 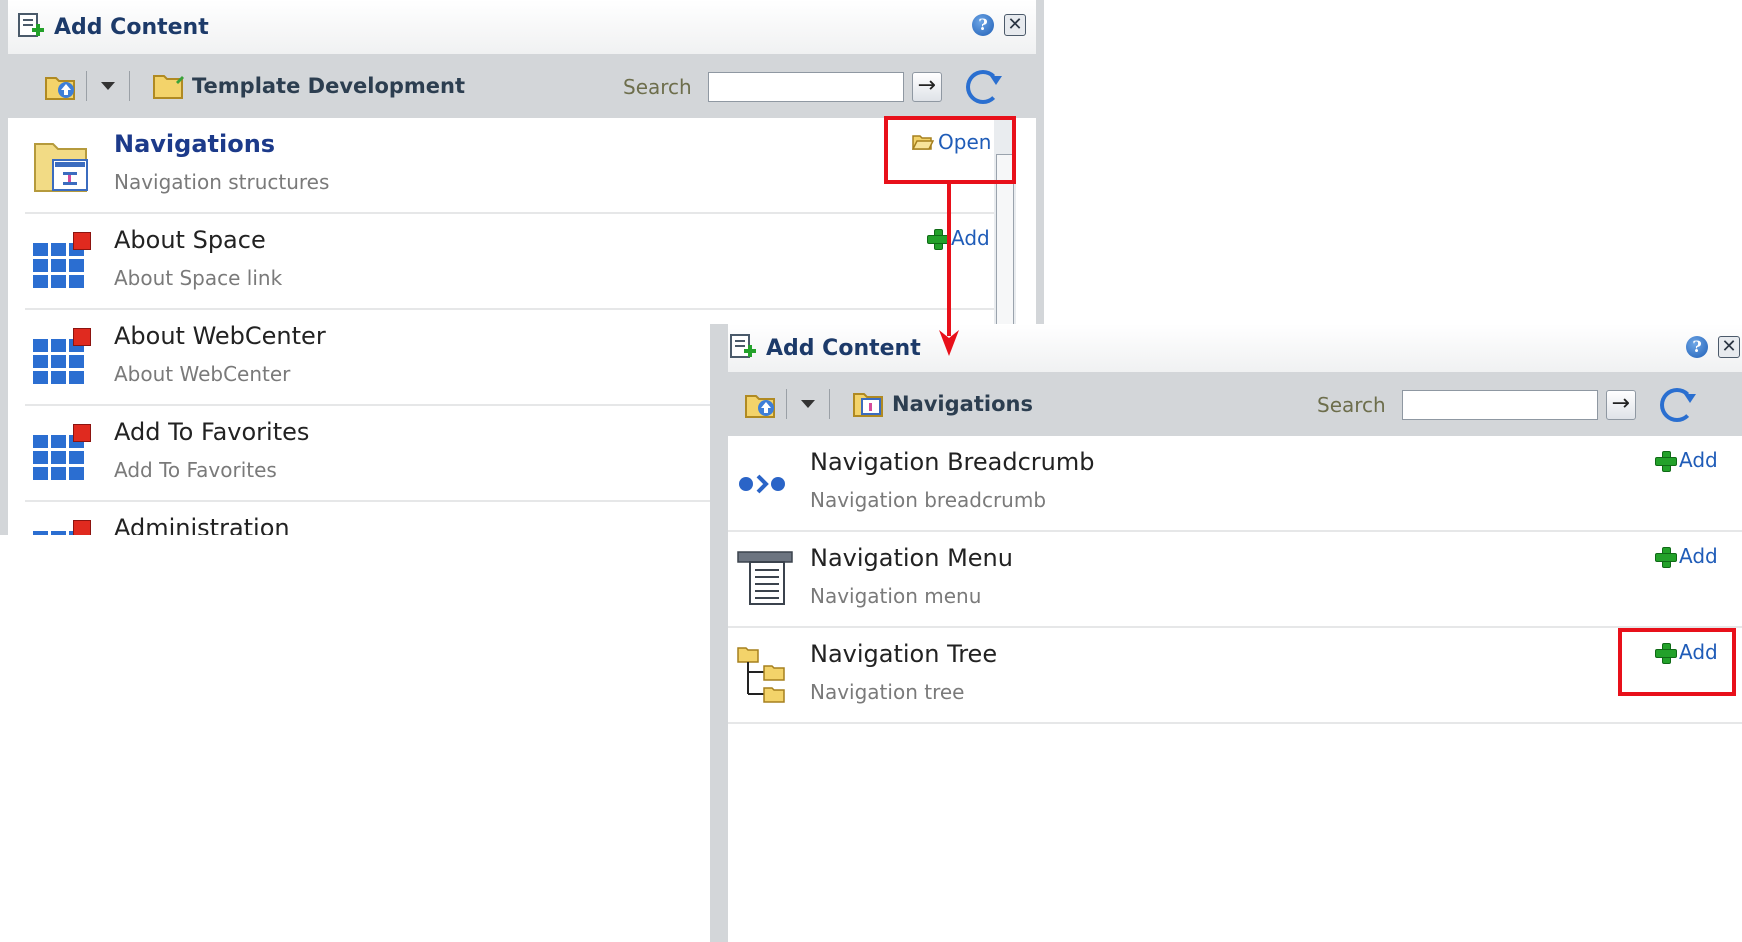 I want to click on item-name: Navigation Breadcrumb, so click(x=952, y=462).